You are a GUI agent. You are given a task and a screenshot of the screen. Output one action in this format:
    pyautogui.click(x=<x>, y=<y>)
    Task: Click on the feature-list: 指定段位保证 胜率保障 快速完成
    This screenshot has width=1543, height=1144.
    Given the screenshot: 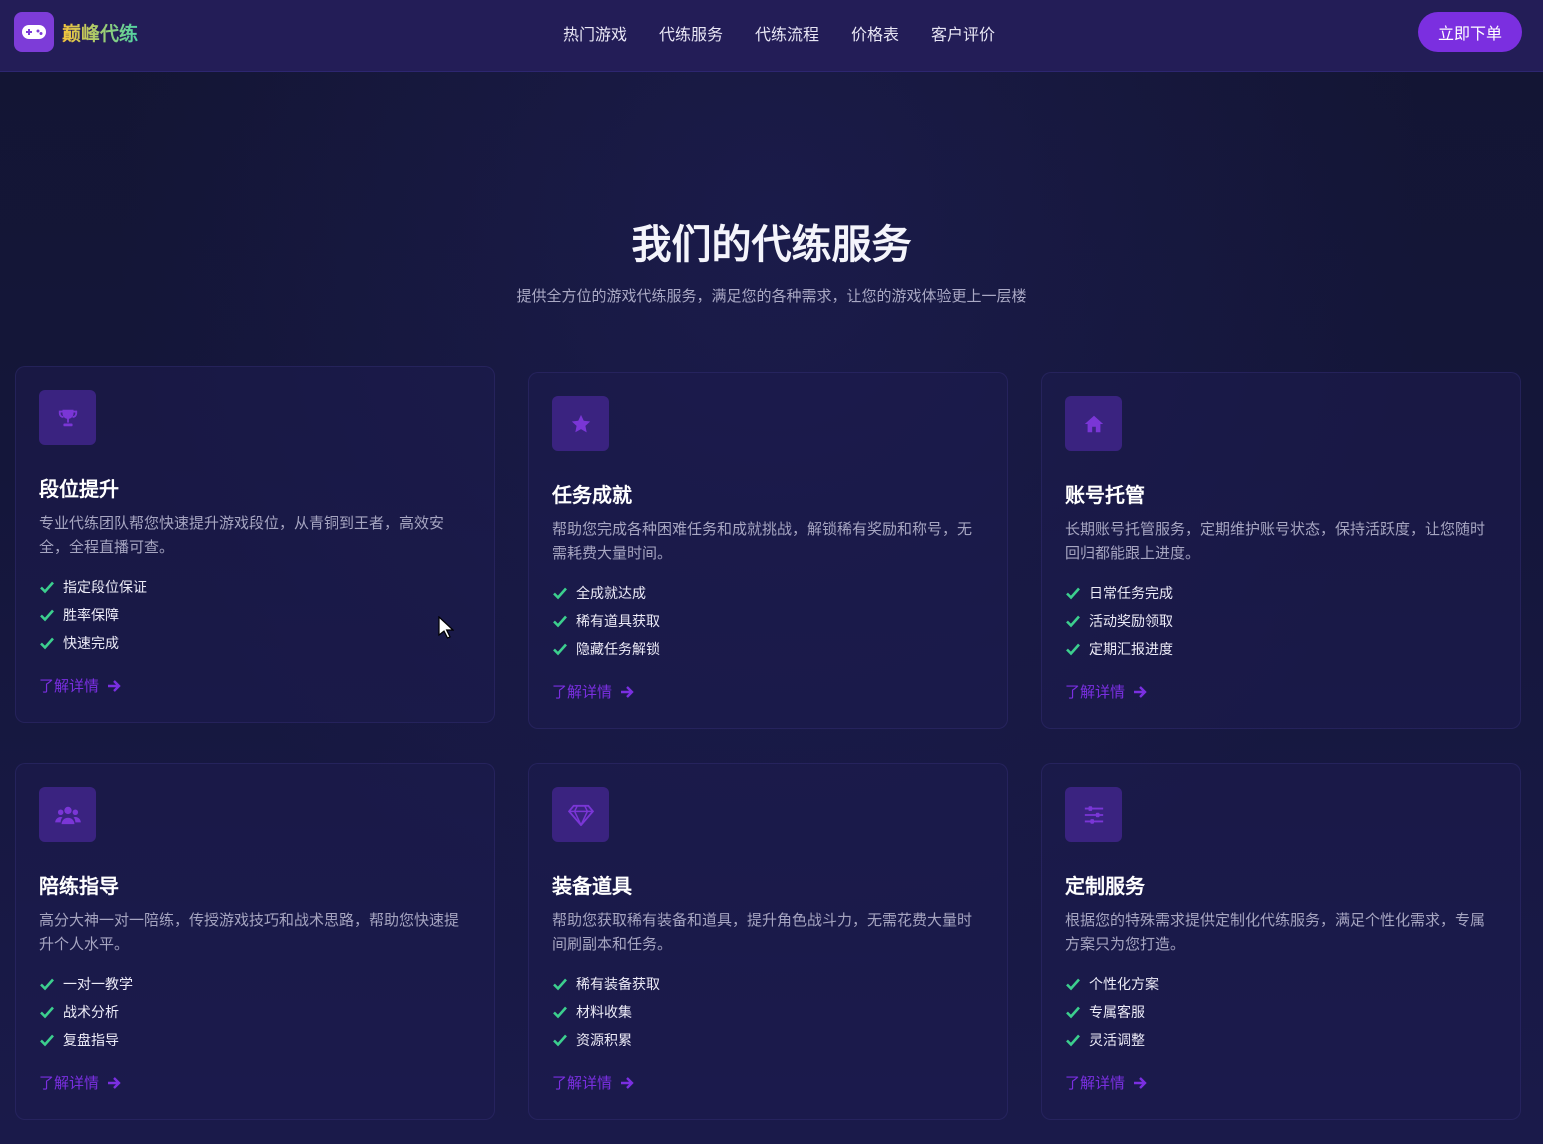 What is the action you would take?
    pyautogui.click(x=93, y=615)
    